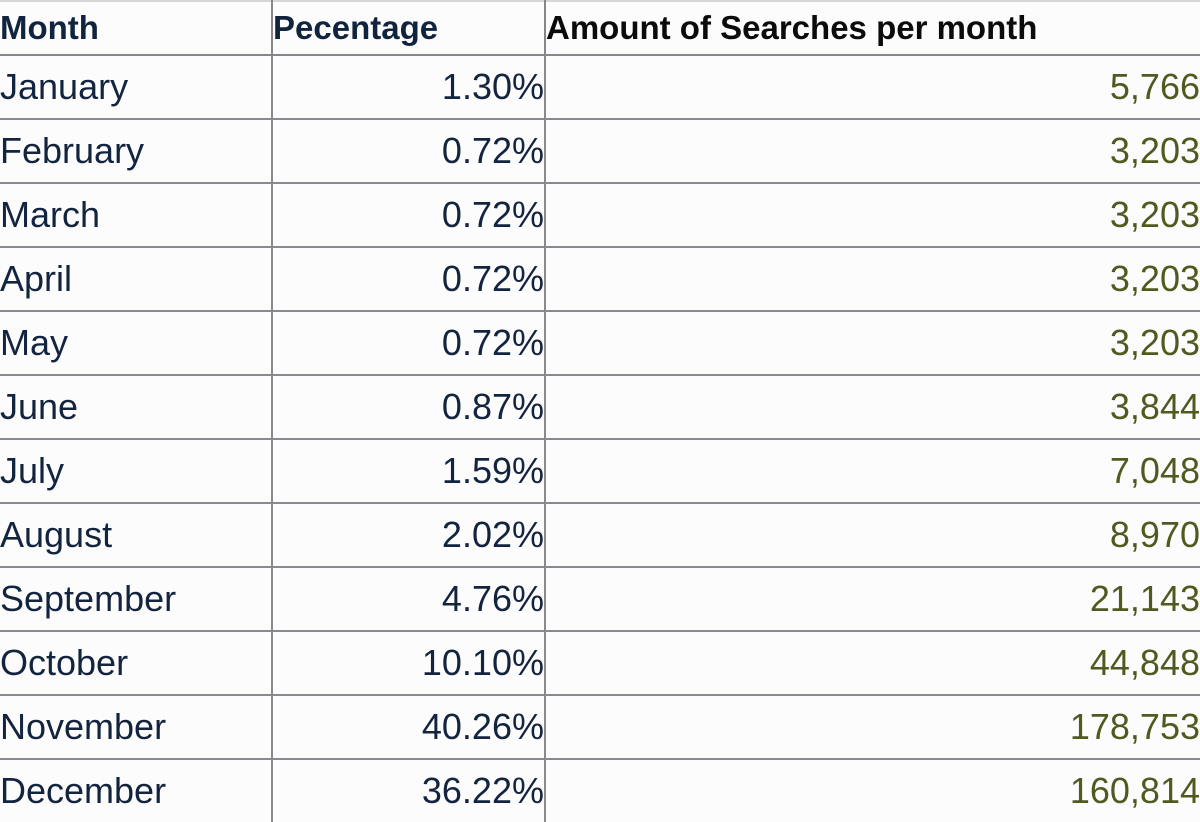  I want to click on cell-percentage: 36.22%, so click(409, 790).